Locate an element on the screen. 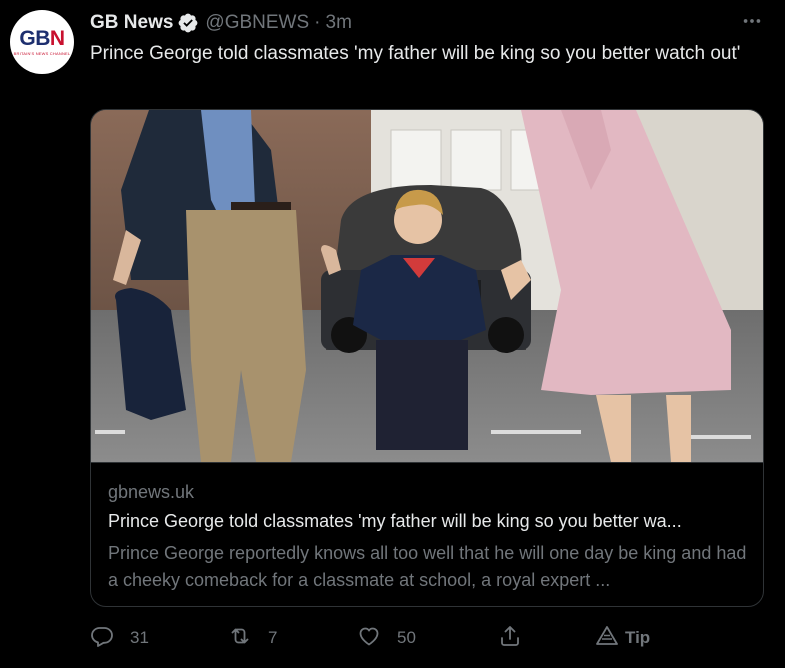 This screenshot has height=668, width=785. like-count: 50 is located at coordinates (406, 637).